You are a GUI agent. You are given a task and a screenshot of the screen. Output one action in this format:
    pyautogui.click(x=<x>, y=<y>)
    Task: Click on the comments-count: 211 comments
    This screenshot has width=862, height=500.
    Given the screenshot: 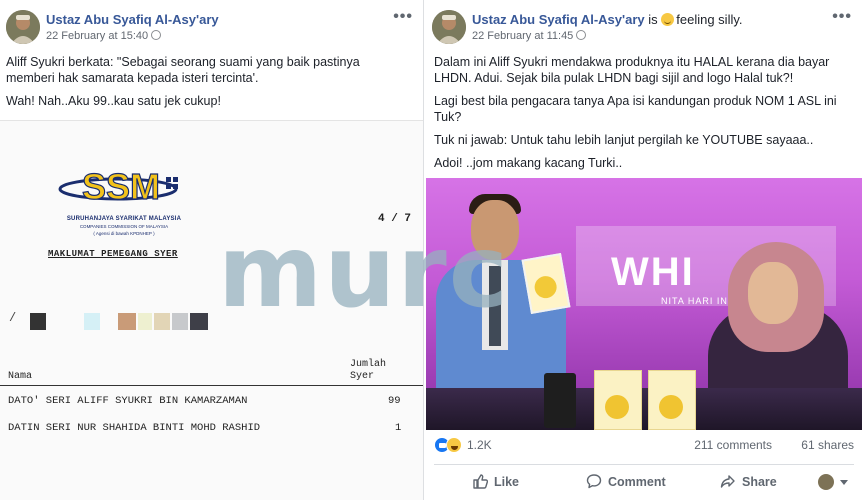 What is the action you would take?
    pyautogui.click(x=733, y=445)
    